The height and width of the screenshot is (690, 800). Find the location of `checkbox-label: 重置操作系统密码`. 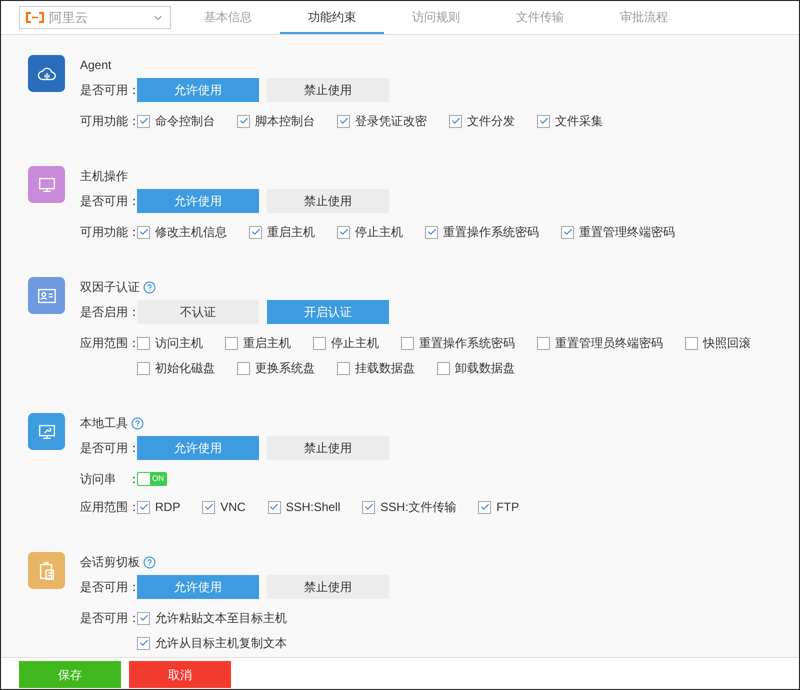

checkbox-label: 重置操作系统密码 is located at coordinates (467, 343).